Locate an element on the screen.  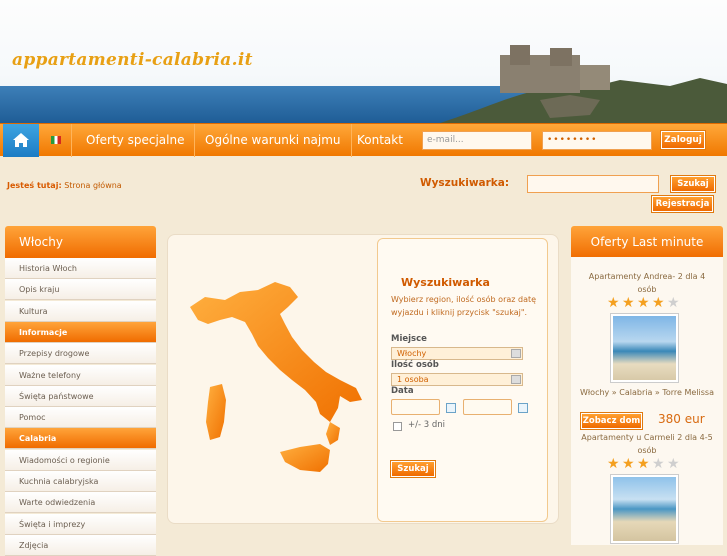
home-icon is located at coordinates (21, 140).